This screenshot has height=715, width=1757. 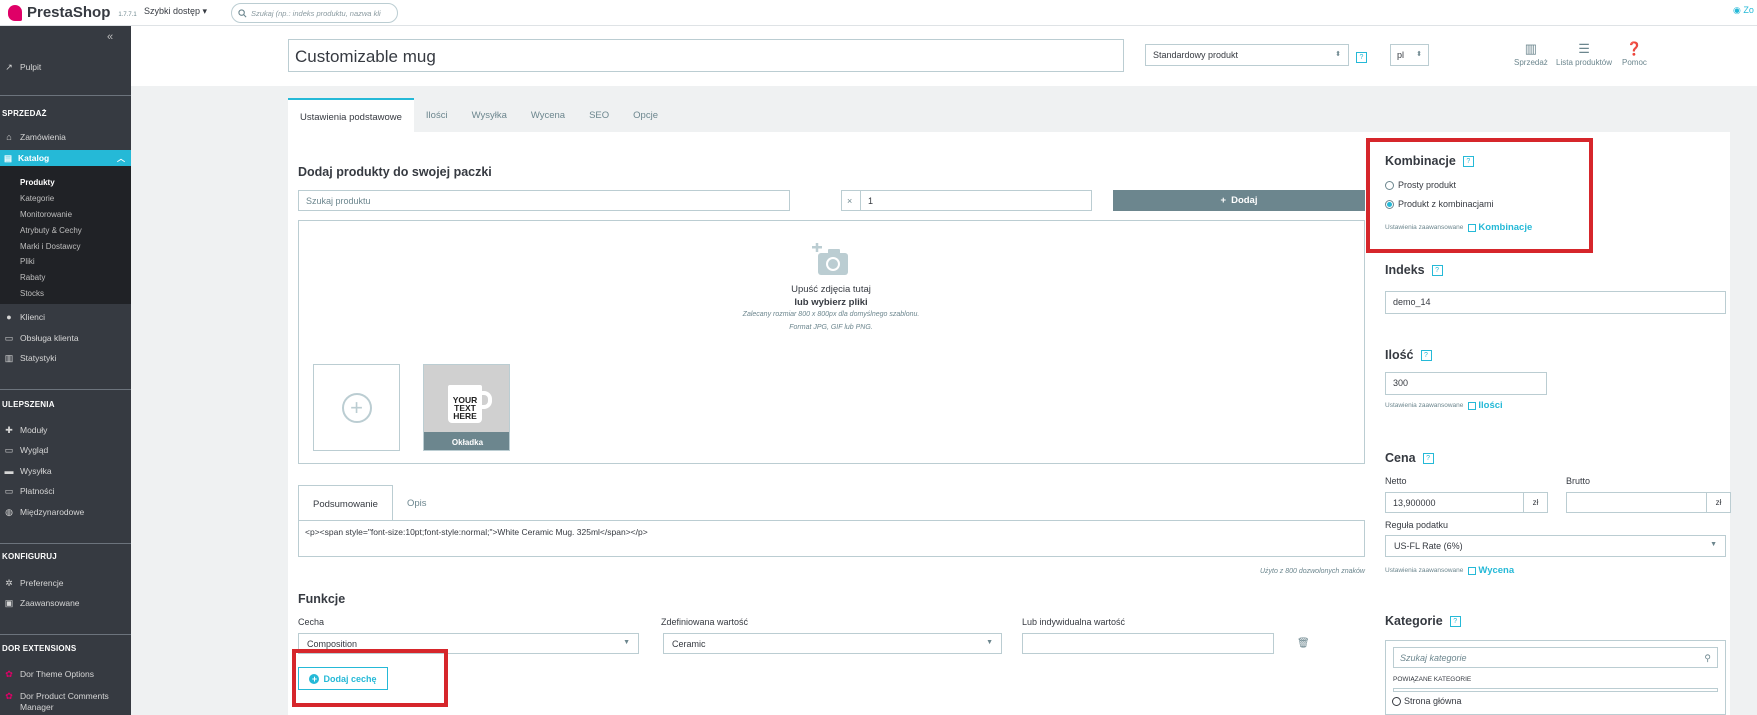 I want to click on tax-rule-value: US-FL Rate (6%), so click(x=1428, y=546).